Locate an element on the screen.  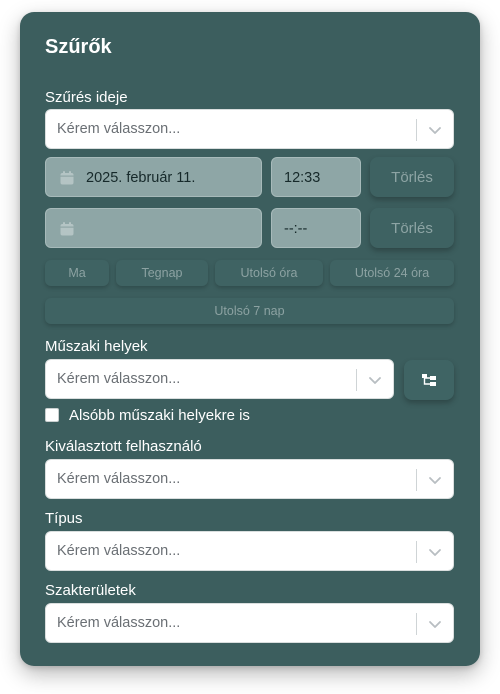
user-label: Kiválasztott felhasználó is located at coordinates (123, 446).